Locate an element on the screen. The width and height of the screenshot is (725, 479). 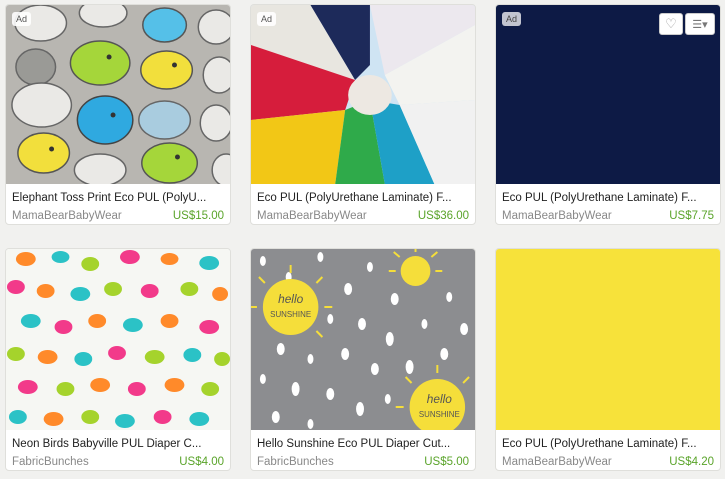
listing-price: US$4.20 is located at coordinates (691, 462).